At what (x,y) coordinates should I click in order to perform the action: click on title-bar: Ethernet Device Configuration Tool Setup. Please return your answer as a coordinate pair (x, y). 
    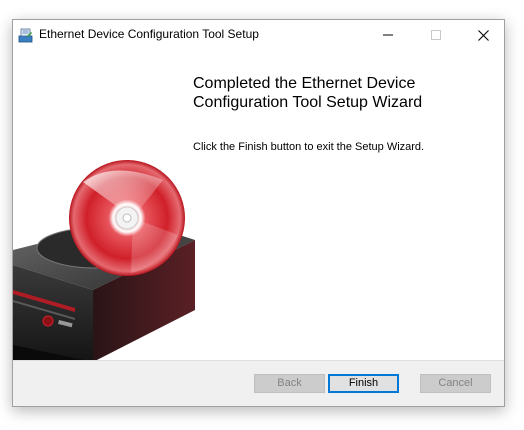
    Looking at the image, I should click on (258, 35).